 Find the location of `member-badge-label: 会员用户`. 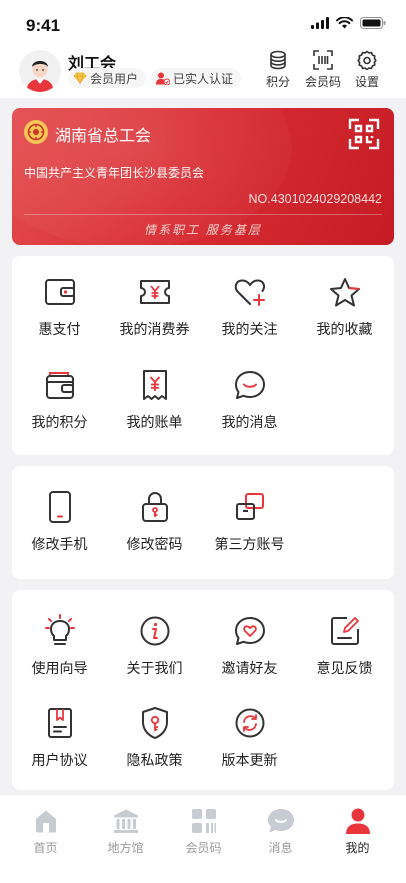

member-badge-label: 会员用户 is located at coordinates (114, 78).